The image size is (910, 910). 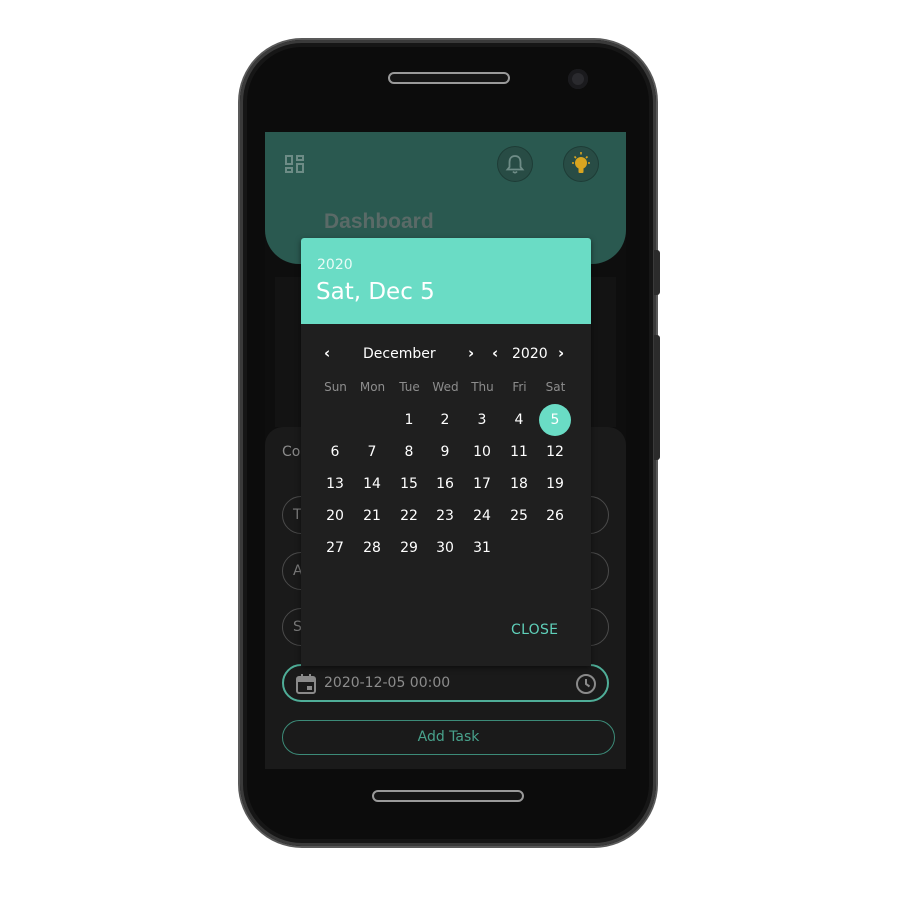 What do you see at coordinates (586, 684) in the screenshot?
I see `clock-icon` at bounding box center [586, 684].